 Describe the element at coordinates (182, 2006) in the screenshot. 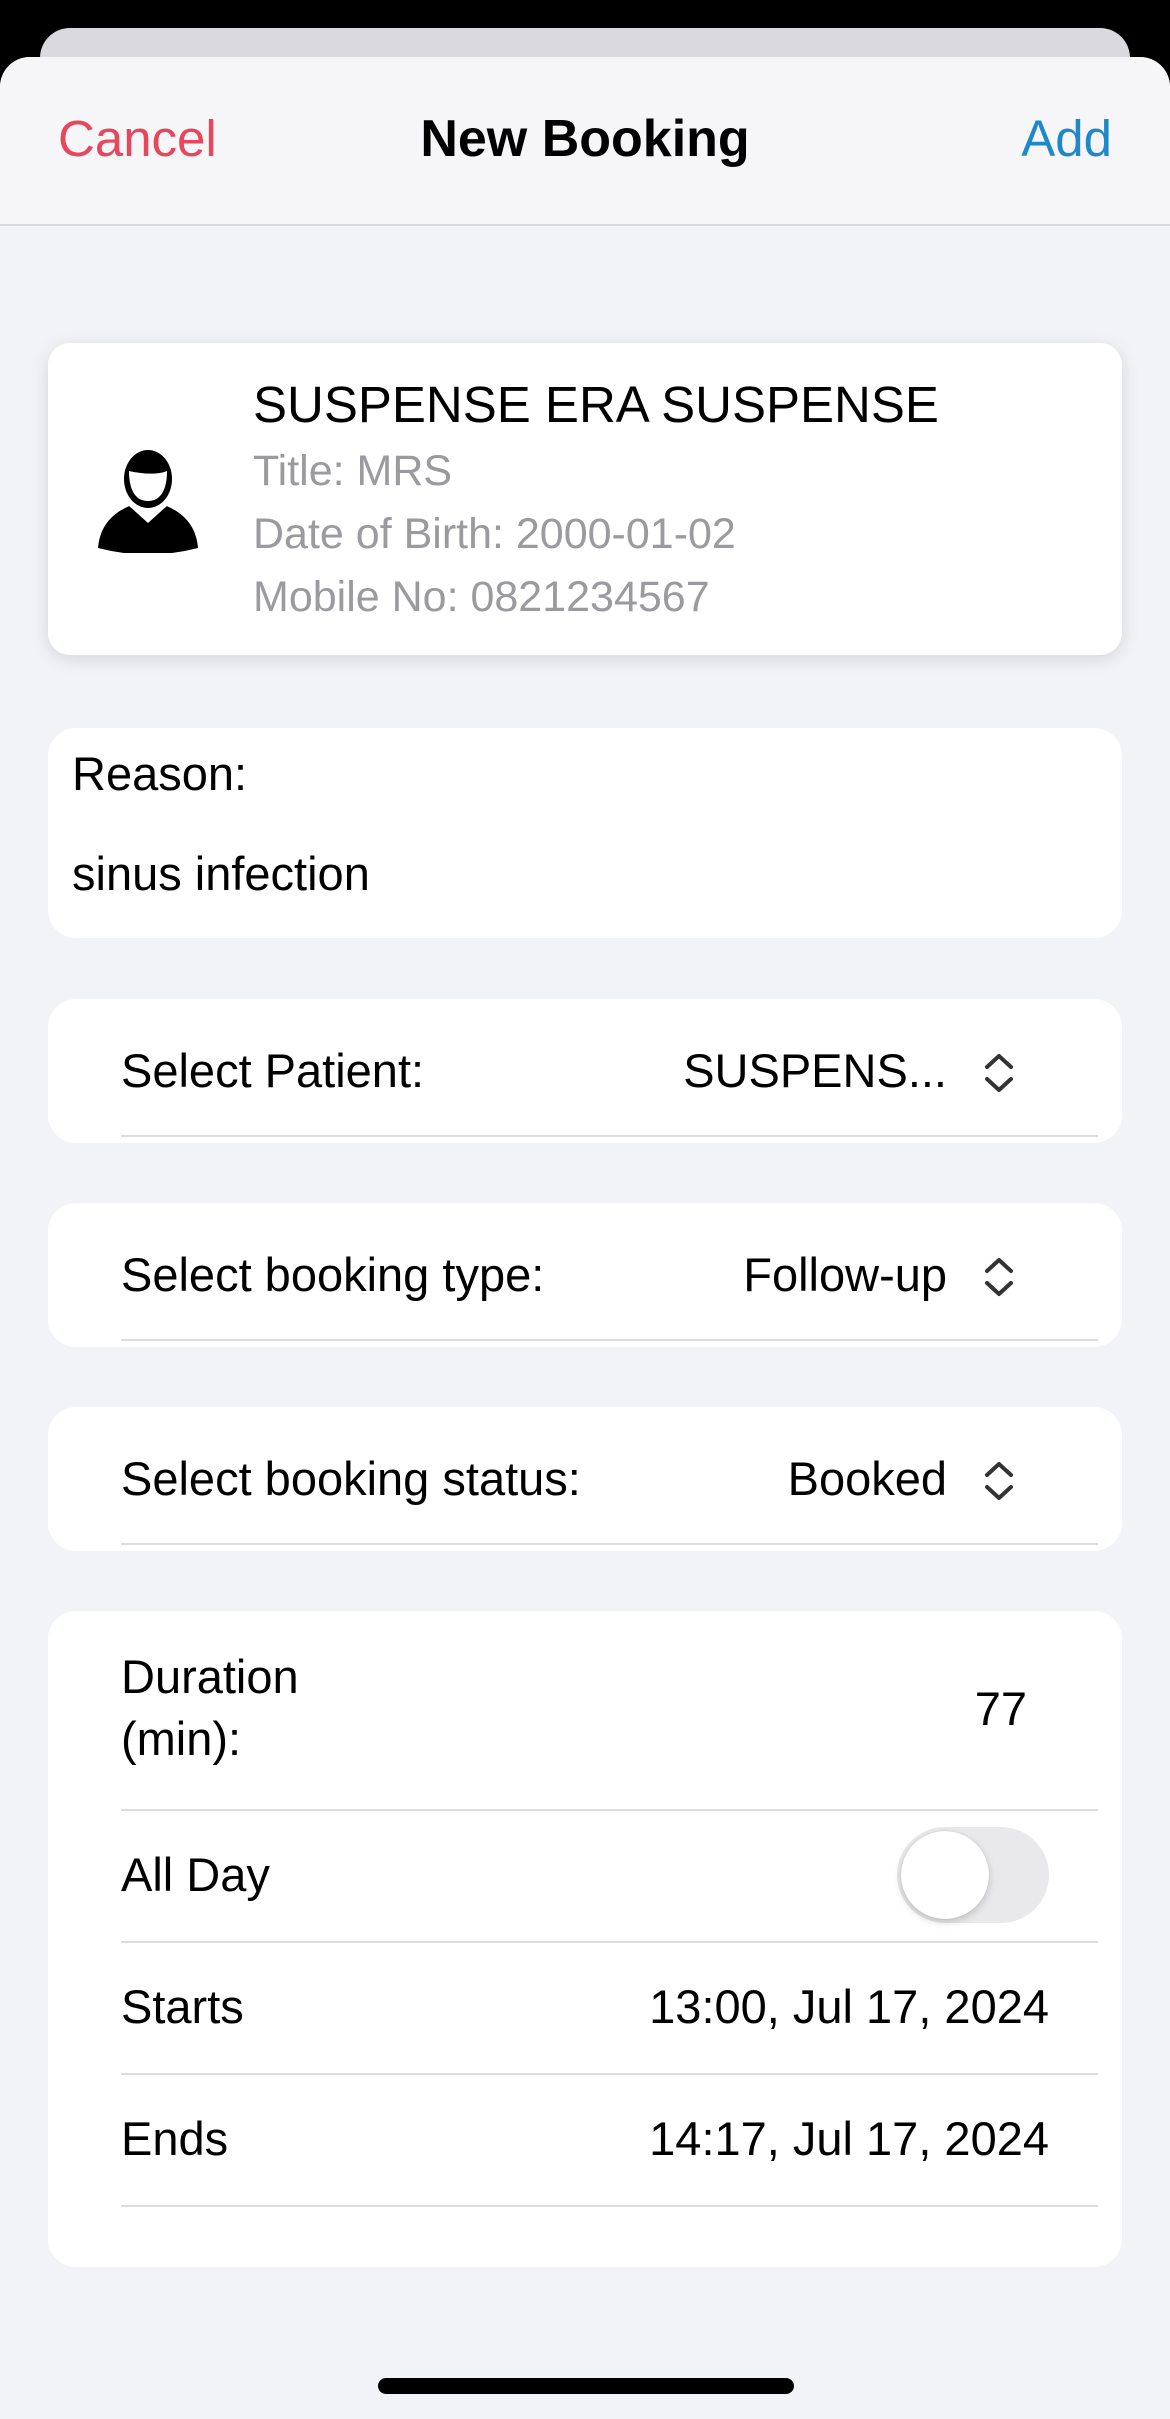

I see `starts-label: Starts` at that location.